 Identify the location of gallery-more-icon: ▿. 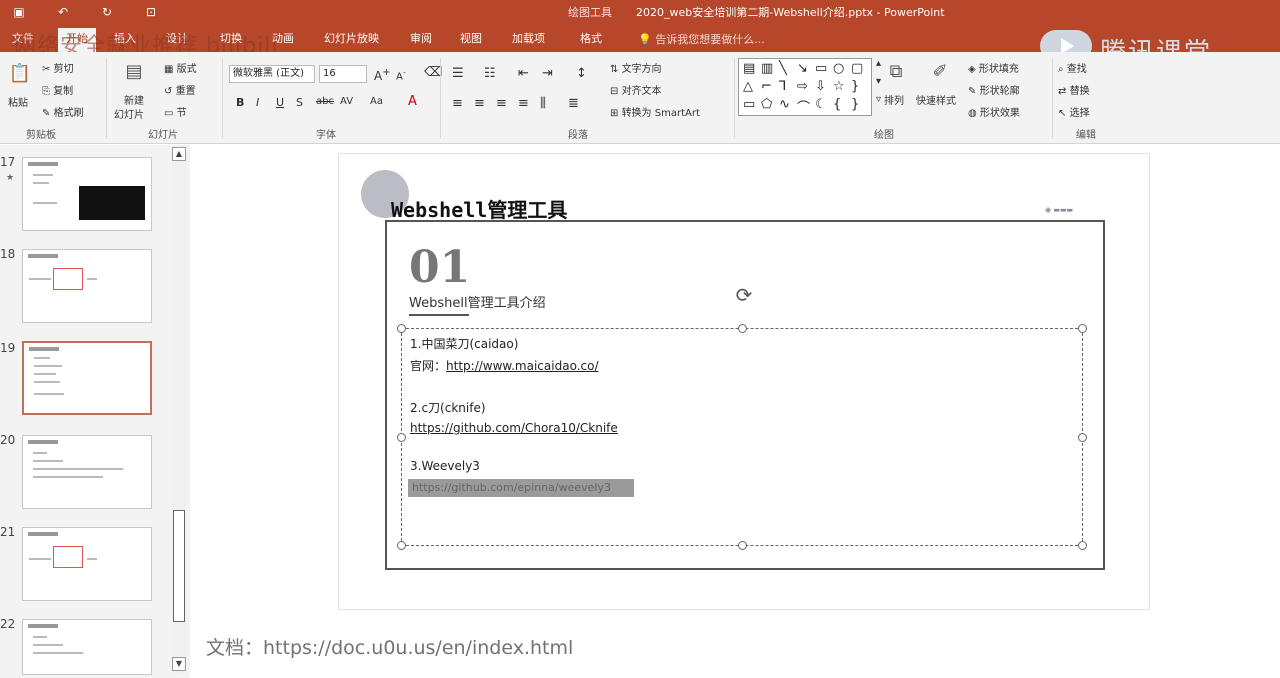
(878, 99).